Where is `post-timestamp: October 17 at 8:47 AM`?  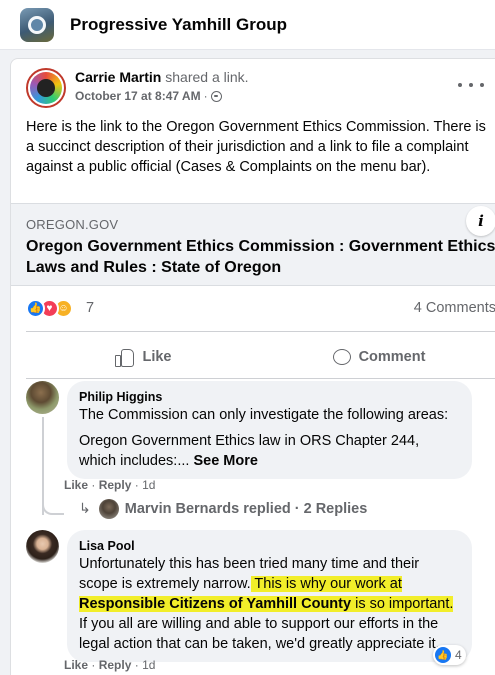
post-timestamp: October 17 at 8:47 AM is located at coordinates (138, 96).